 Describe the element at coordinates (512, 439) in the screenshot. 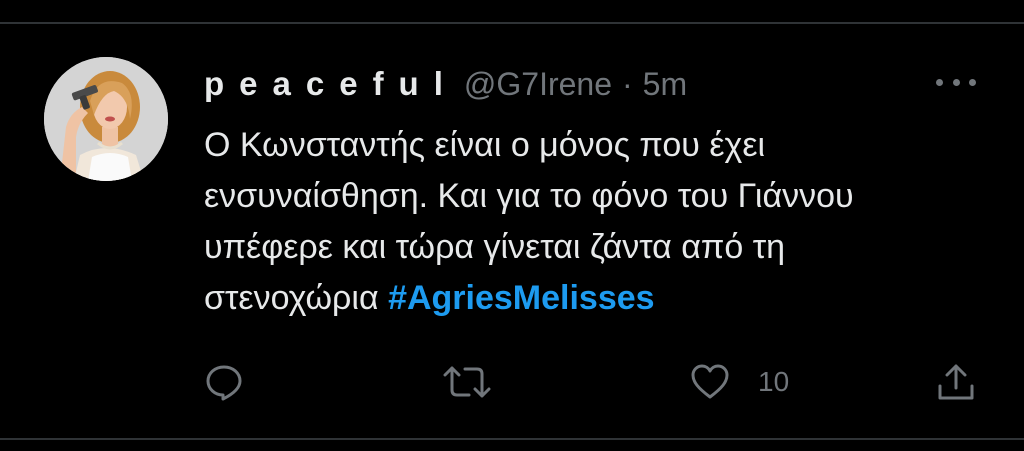

I see `bottom-divider` at that location.